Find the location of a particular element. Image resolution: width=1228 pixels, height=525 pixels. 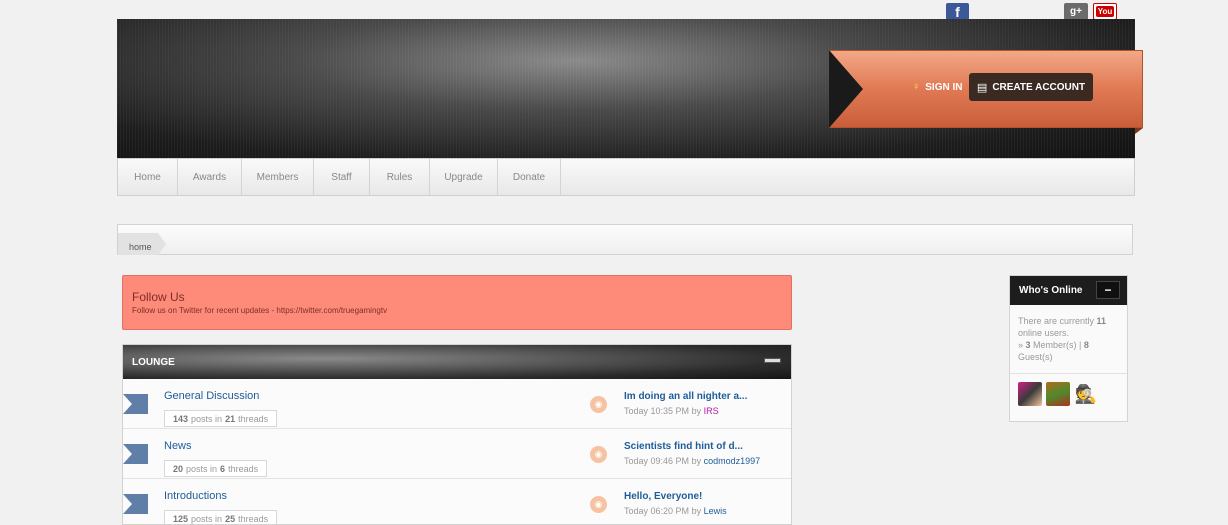

last-post-meta: Today 06:20 PM by Lewis is located at coordinates (675, 511).